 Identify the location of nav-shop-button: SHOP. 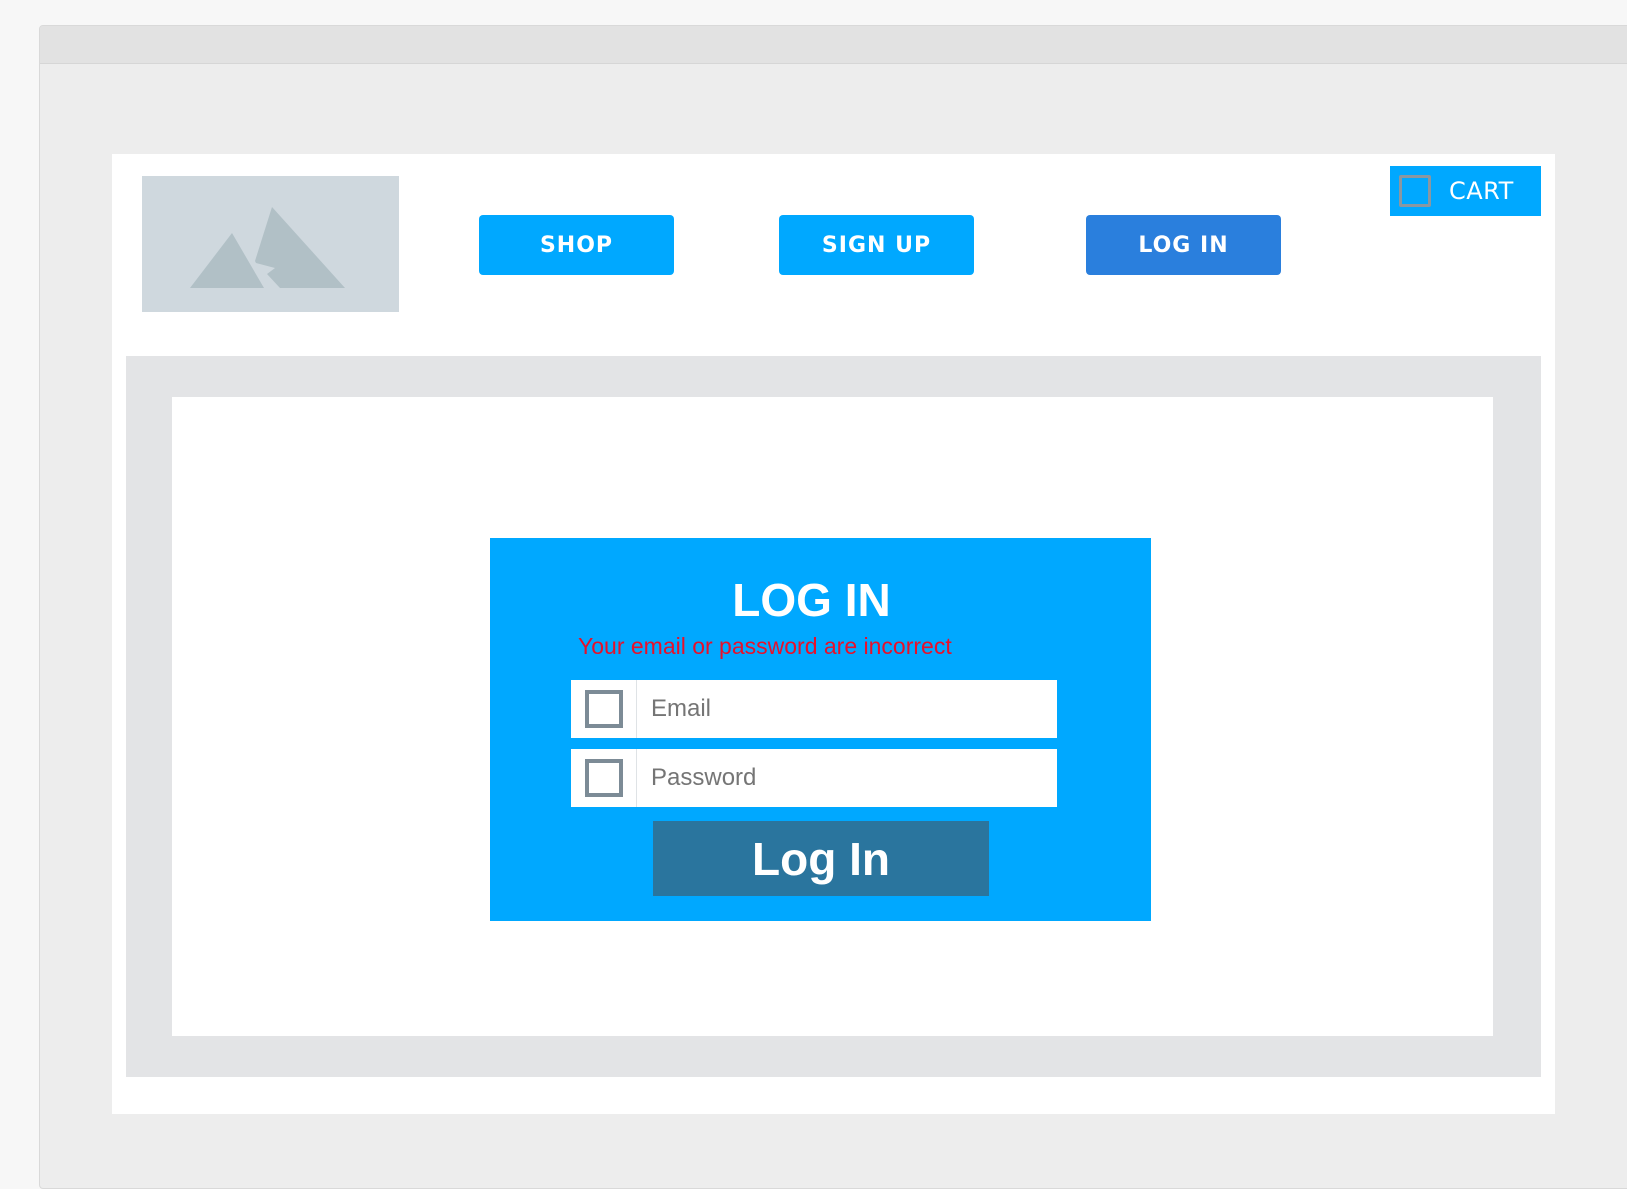
(576, 245).